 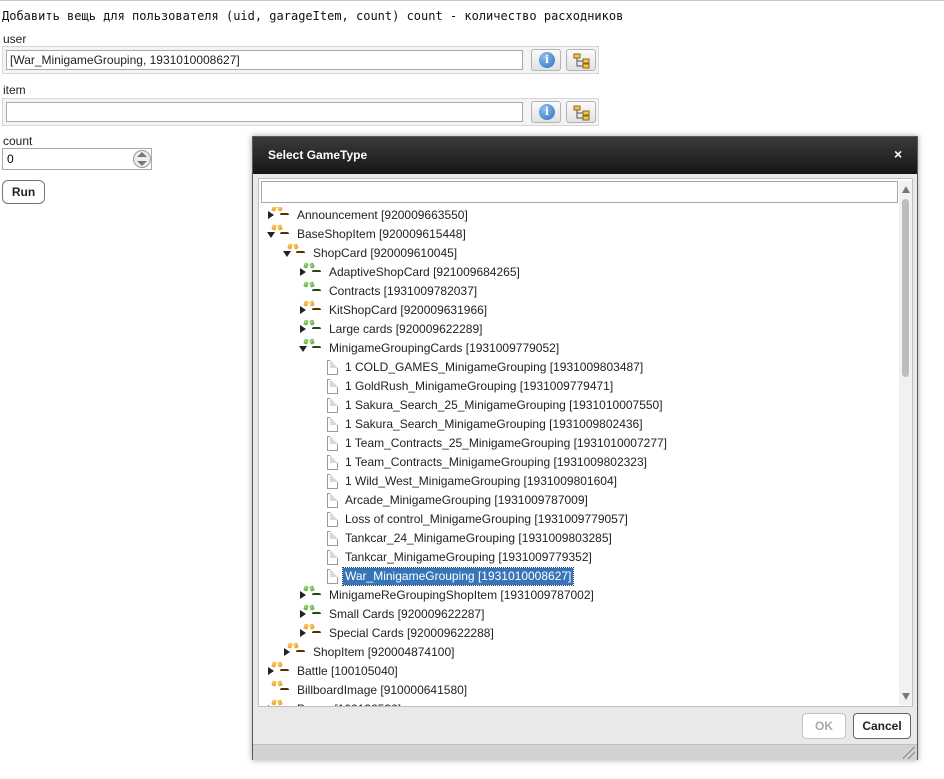 What do you see at coordinates (579, 192) in the screenshot?
I see `tree-filter-input` at bounding box center [579, 192].